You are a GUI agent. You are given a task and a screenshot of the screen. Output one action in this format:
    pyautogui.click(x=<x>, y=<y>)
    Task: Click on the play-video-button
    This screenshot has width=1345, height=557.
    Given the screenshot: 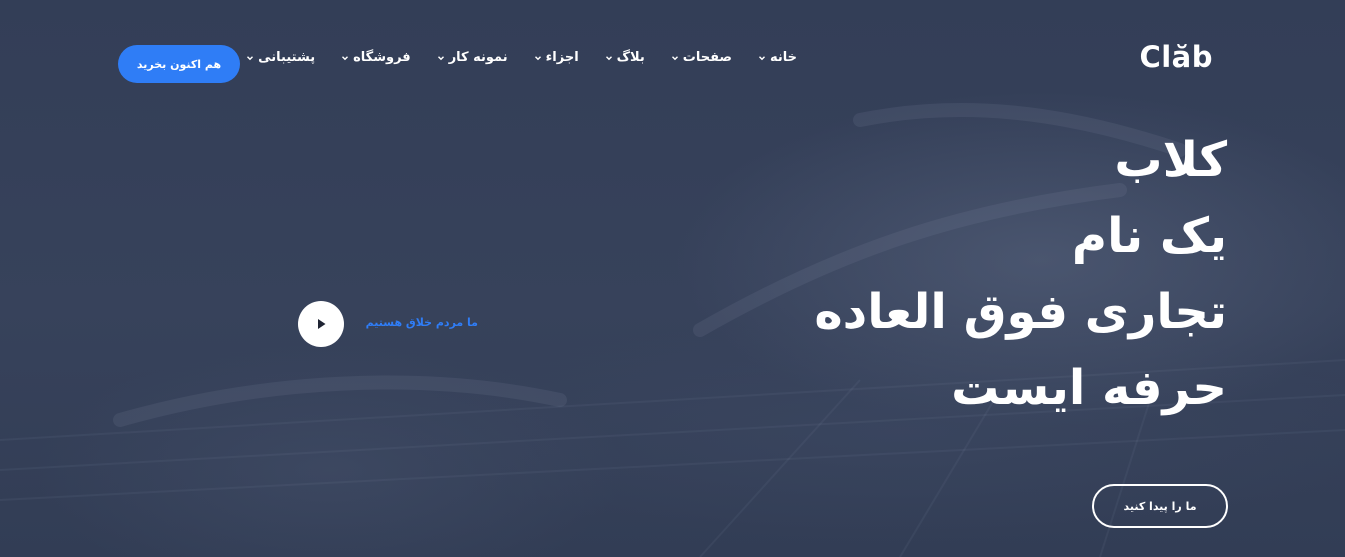 What is the action you would take?
    pyautogui.click(x=321, y=324)
    